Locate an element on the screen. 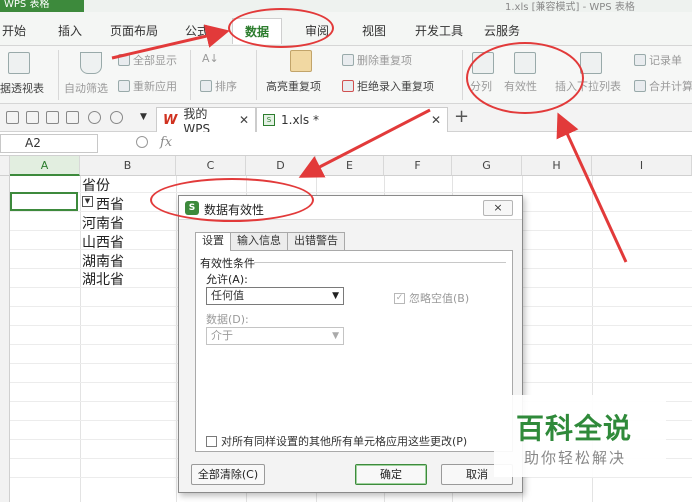  reject-icon is located at coordinates (348, 86).